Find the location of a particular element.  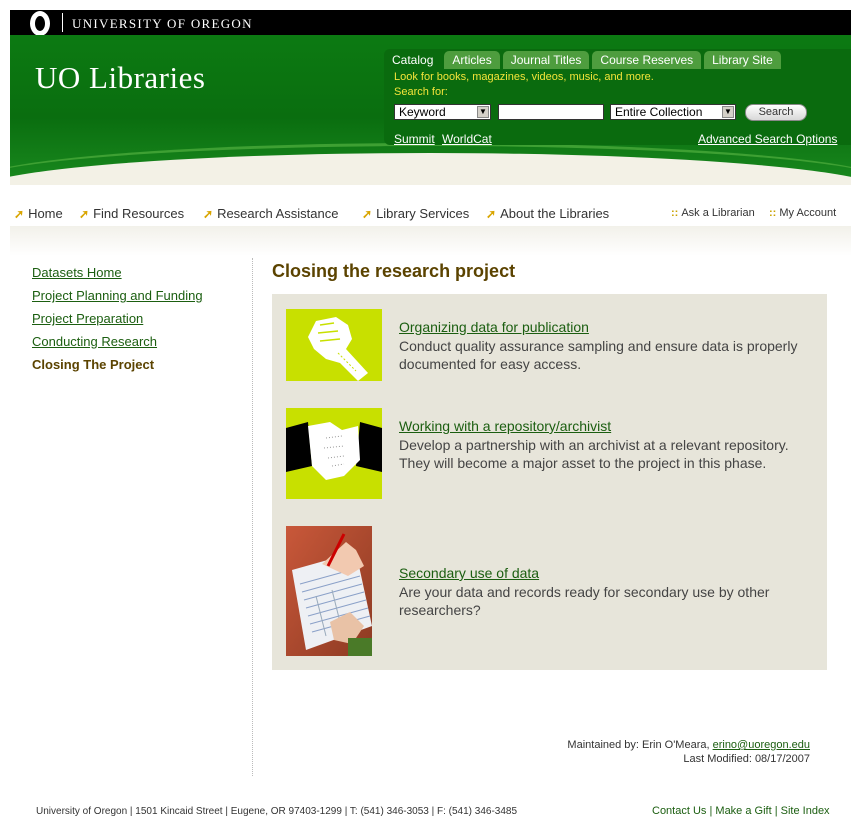

writing-hand-photo is located at coordinates (329, 591).